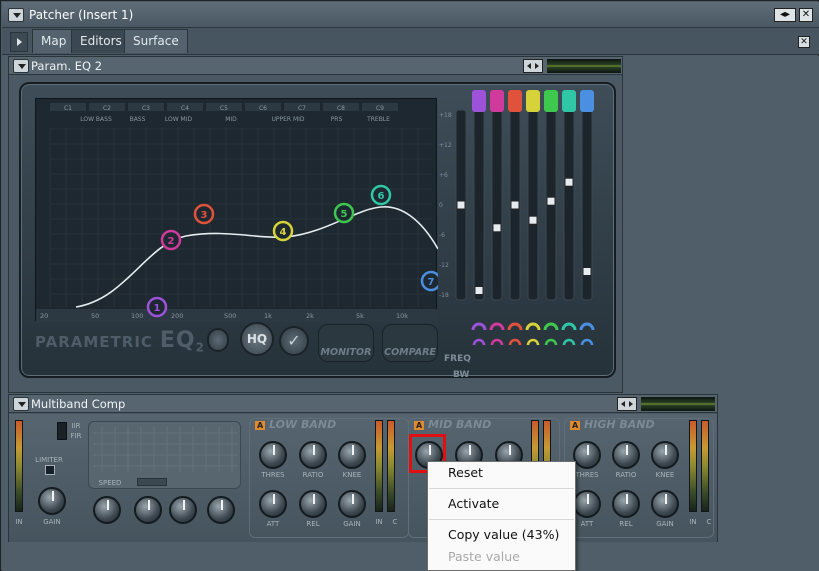 Image resolution: width=819 pixels, height=571 pixels. What do you see at coordinates (313, 475) in the screenshot?
I see `low-ratio-label: RATIO` at bounding box center [313, 475].